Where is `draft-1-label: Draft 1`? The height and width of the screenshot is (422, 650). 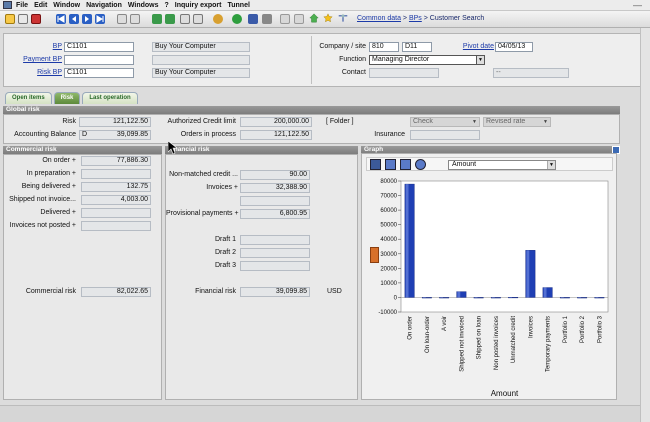 draft-1-label: Draft 1 is located at coordinates (225, 239).